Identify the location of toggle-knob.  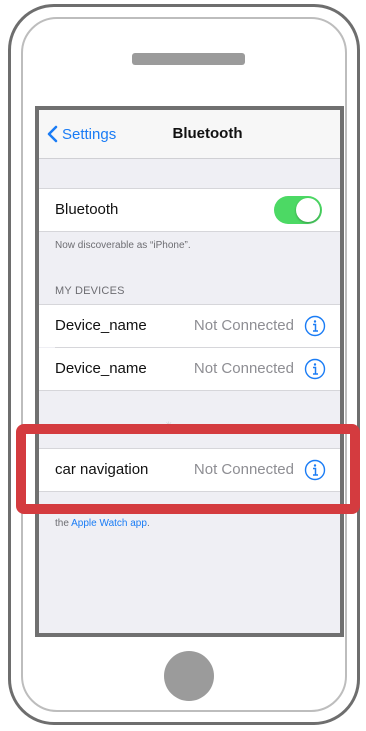
(308, 210).